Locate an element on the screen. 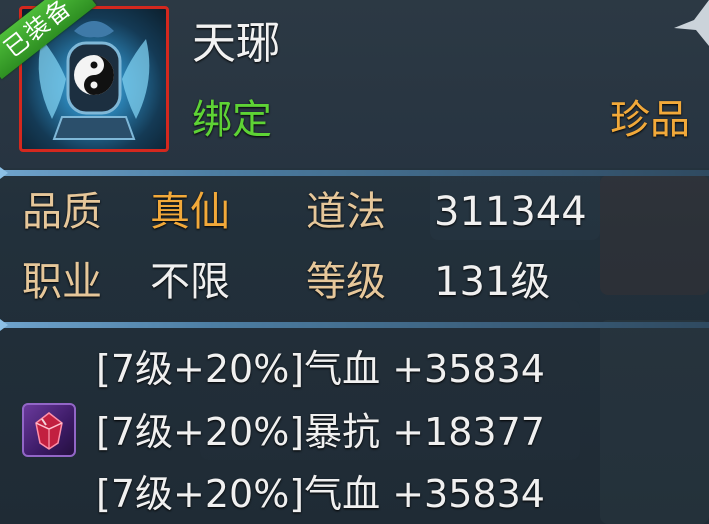 This screenshot has height=524, width=709. bind-status: 绑定 is located at coordinates (232, 120).